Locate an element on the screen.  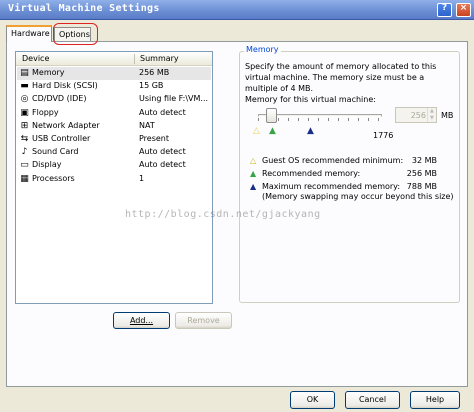
memory-icon: ▤ is located at coordinates (24, 73).